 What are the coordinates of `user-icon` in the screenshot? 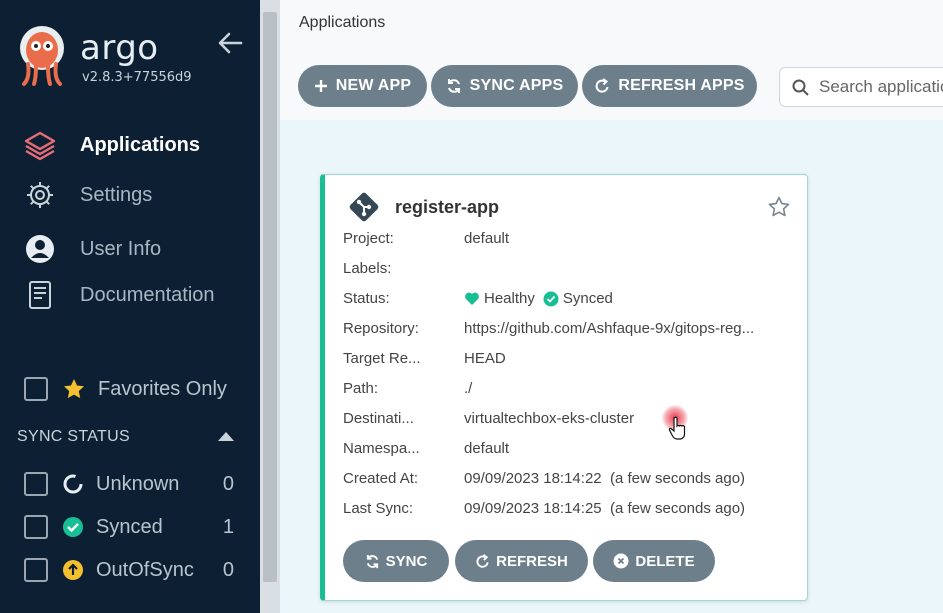 It's located at (40, 249).